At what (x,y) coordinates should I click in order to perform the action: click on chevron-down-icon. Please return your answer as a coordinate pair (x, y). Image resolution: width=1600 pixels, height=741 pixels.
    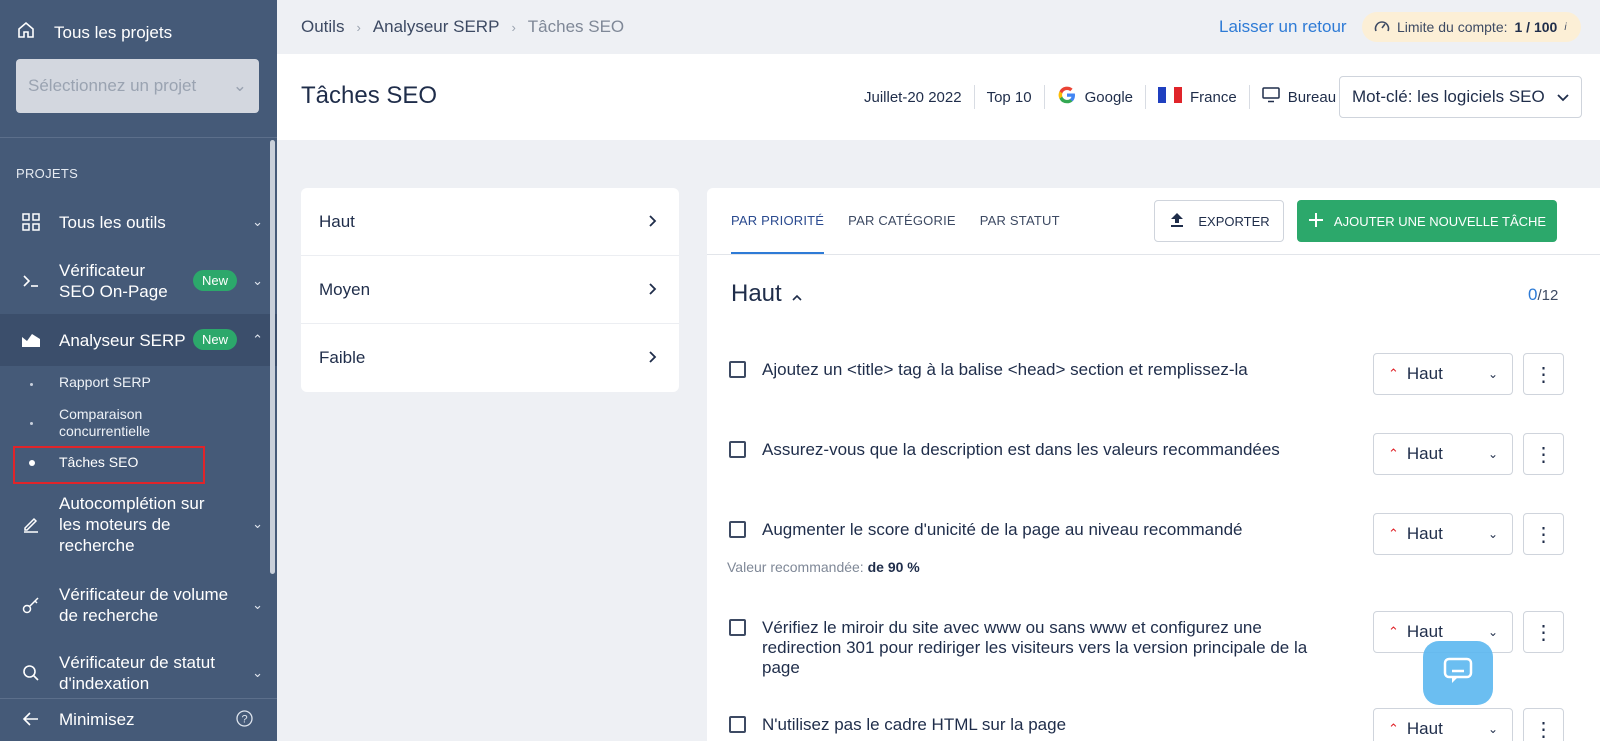
    Looking at the image, I should click on (1563, 97).